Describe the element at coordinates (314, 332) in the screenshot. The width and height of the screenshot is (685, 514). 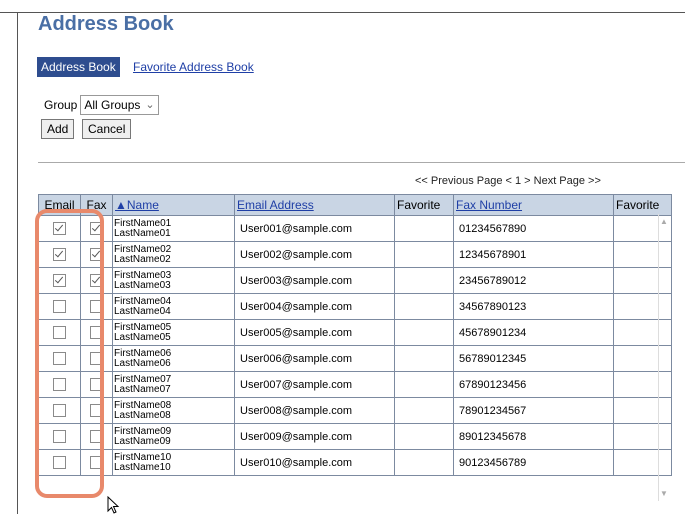
I see `email-address-cell: User005@sample.com` at that location.